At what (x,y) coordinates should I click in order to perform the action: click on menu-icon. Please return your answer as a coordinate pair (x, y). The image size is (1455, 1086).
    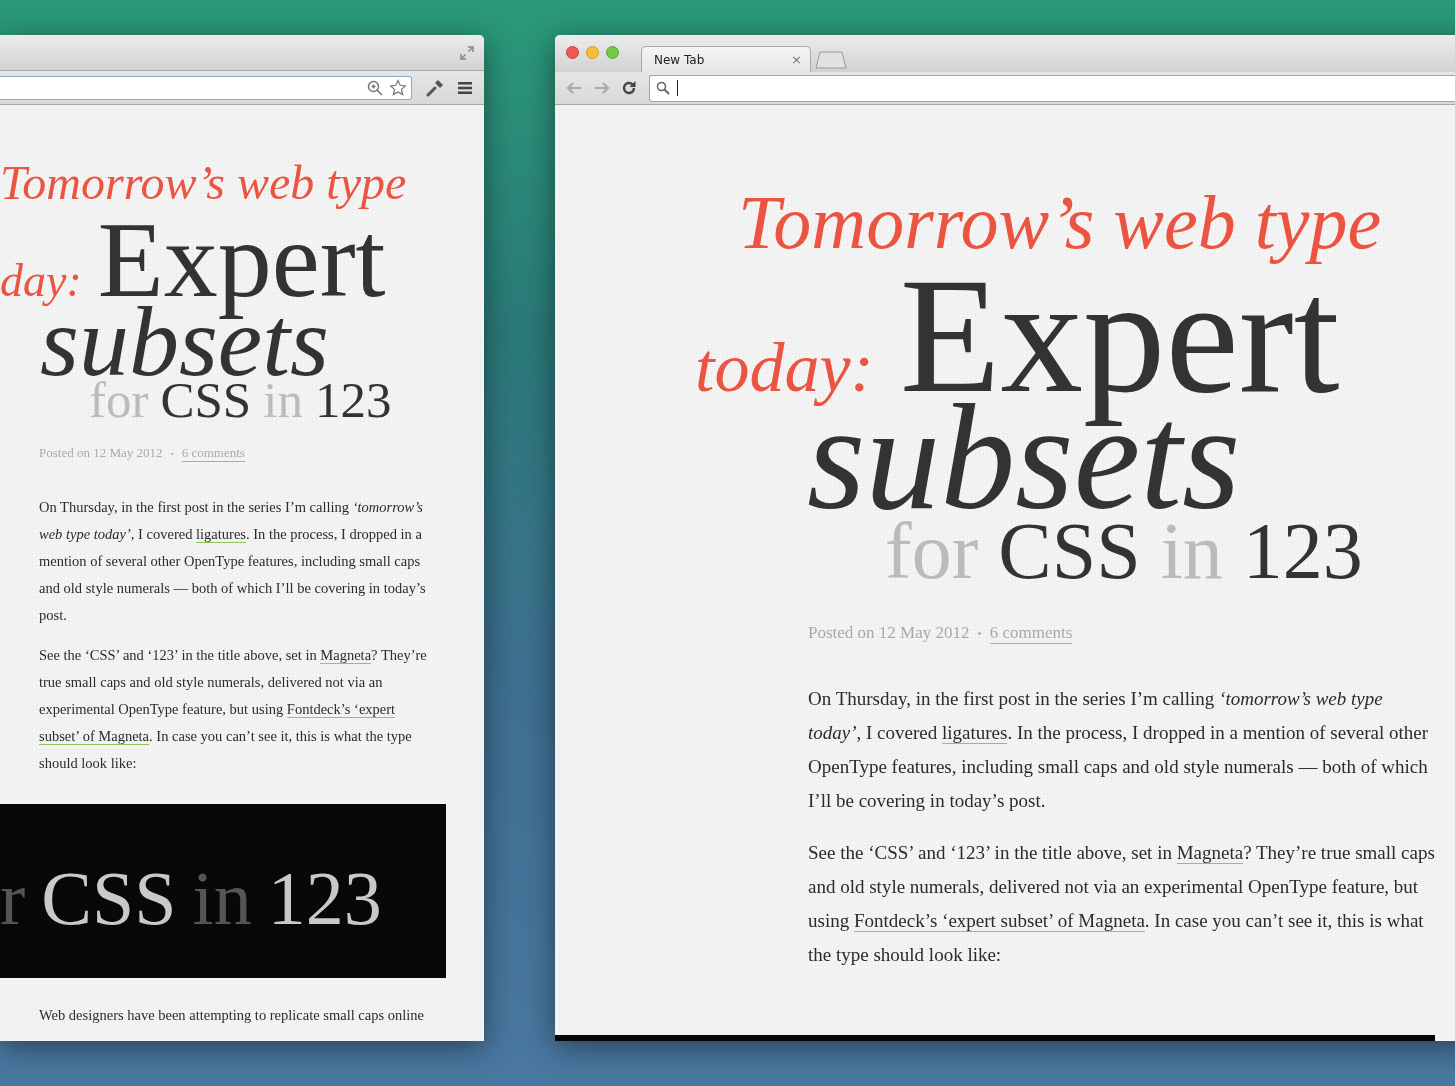
    Looking at the image, I should click on (465, 87).